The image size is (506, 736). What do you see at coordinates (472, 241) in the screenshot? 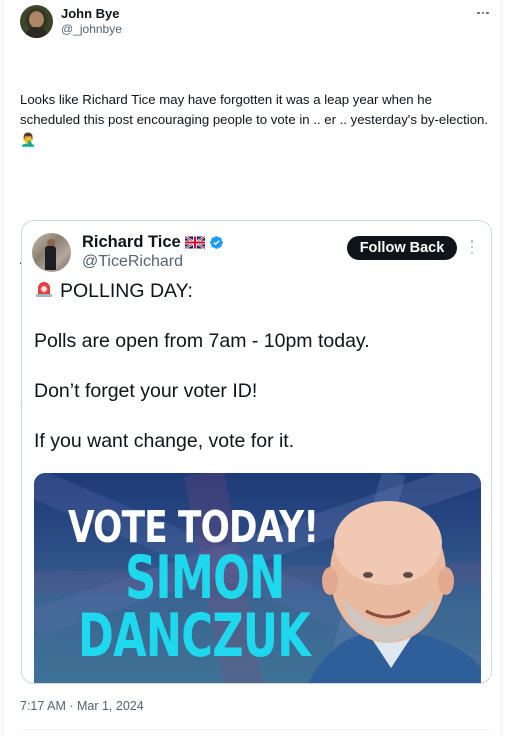
I see `ellipsis-vertical-icon` at bounding box center [472, 241].